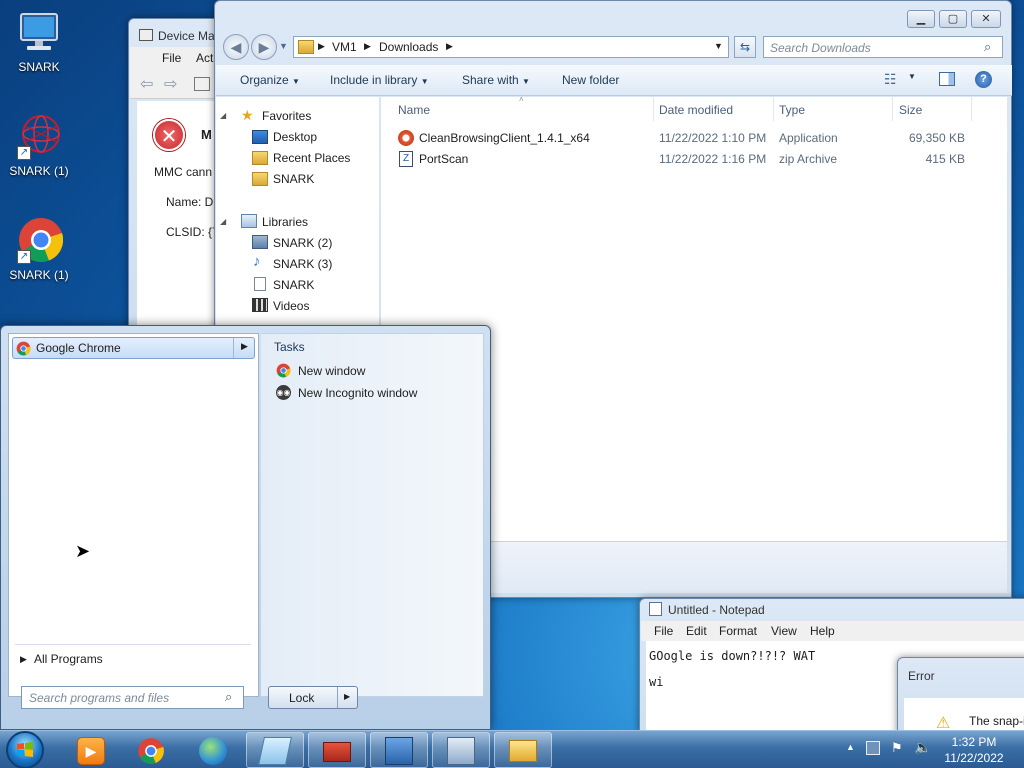 This screenshot has height=768, width=1024. Describe the element at coordinates (244, 346) in the screenshot. I see `jumplist-arrow-icon: ▶` at that location.